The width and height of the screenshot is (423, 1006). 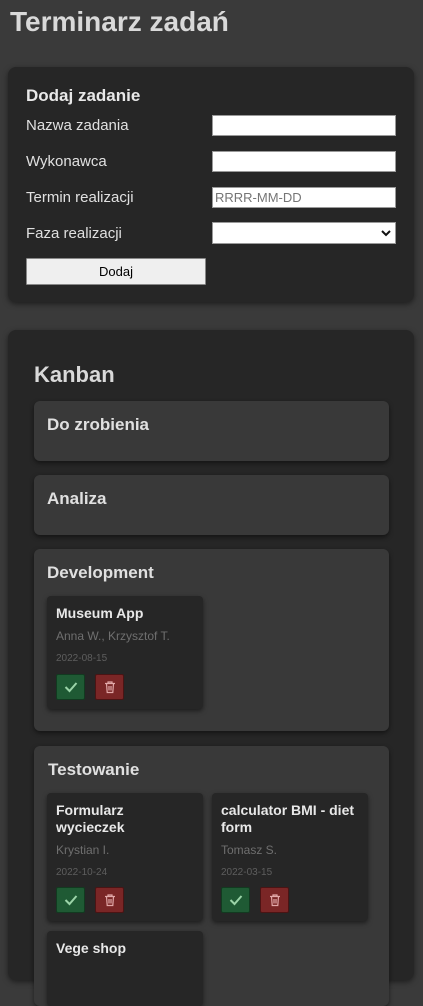 I want to click on phase-select, so click(x=304, y=233).